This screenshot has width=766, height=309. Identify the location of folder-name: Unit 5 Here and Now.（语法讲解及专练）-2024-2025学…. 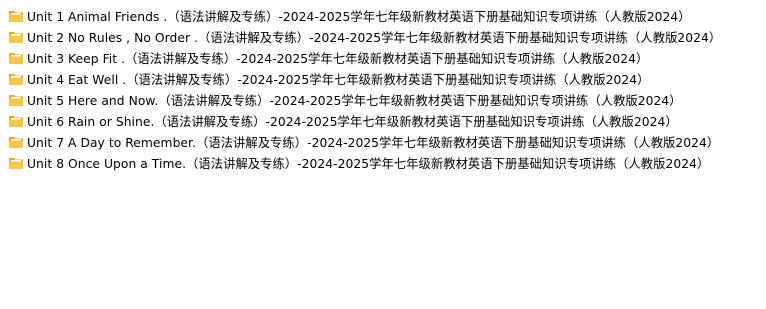
(354, 100).